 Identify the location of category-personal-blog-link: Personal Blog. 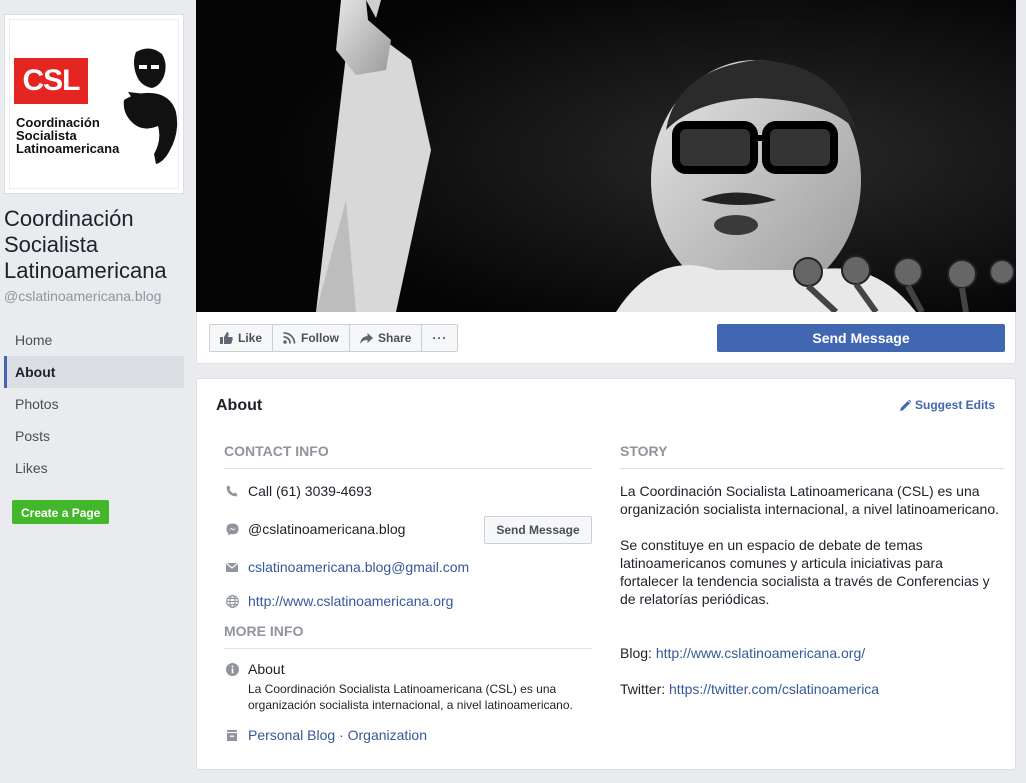
(291, 735).